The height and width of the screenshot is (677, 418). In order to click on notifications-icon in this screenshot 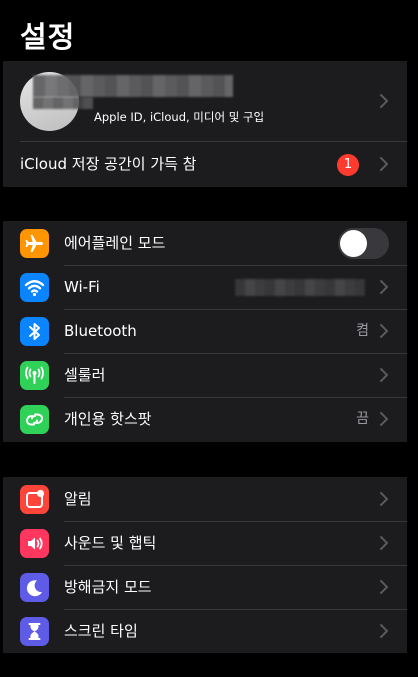, I will do `click(34, 499)`.